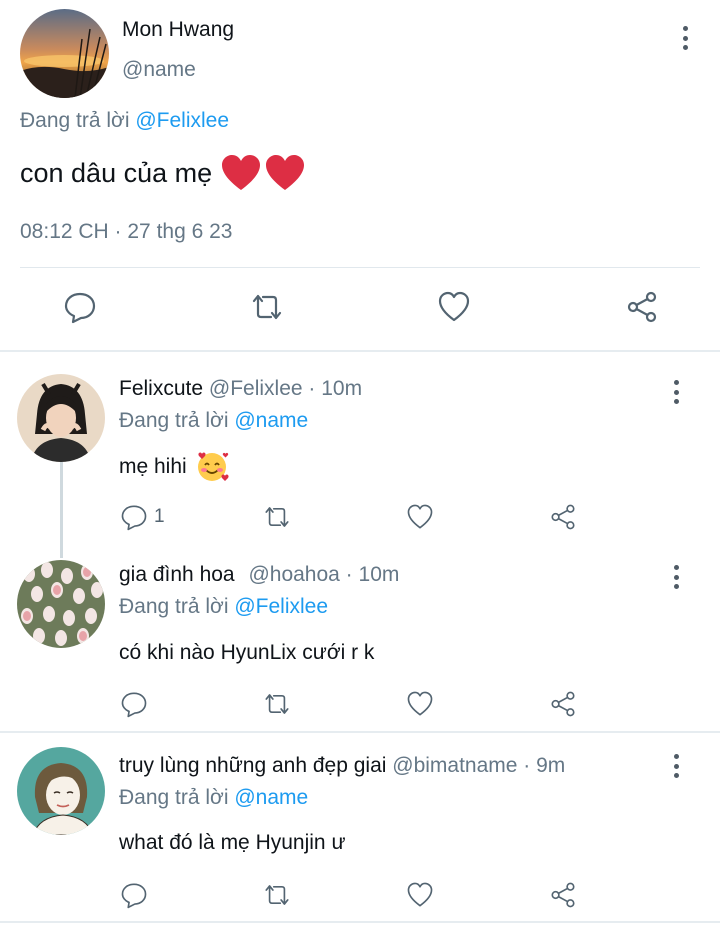 The width and height of the screenshot is (720, 925). Describe the element at coordinates (153, 466) in the screenshot. I see `reply-text-body: mẹ hihi` at that location.